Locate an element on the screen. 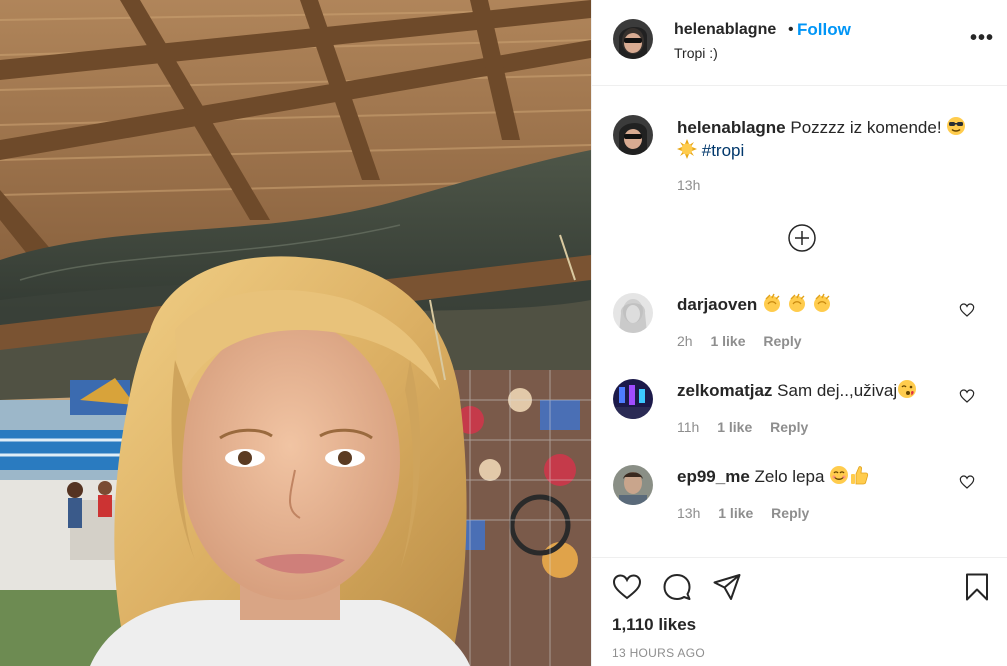  author-avatar-image is located at coordinates (633, 39).